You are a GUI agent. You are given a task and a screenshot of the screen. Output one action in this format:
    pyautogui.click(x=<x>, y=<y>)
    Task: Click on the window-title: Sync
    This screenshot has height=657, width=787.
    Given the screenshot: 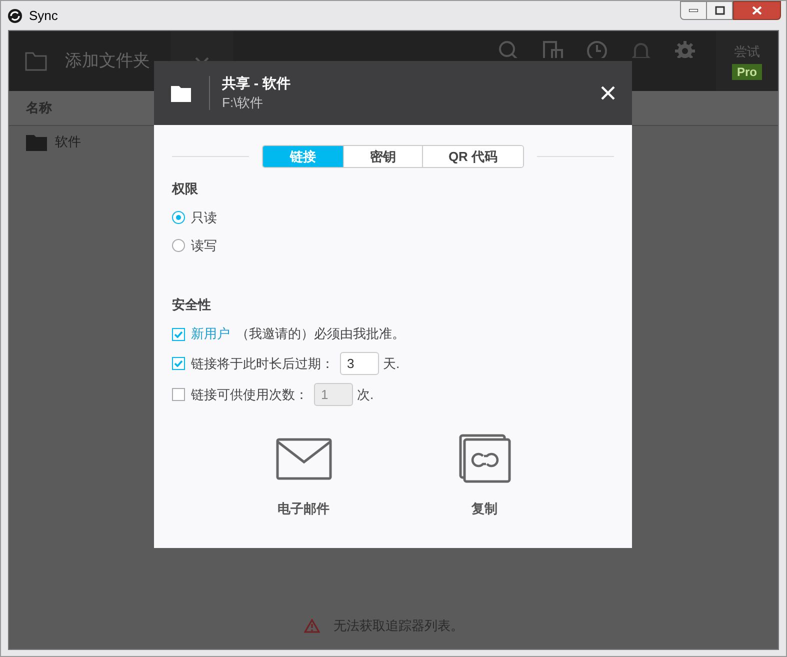 What is the action you would take?
    pyautogui.click(x=43, y=15)
    